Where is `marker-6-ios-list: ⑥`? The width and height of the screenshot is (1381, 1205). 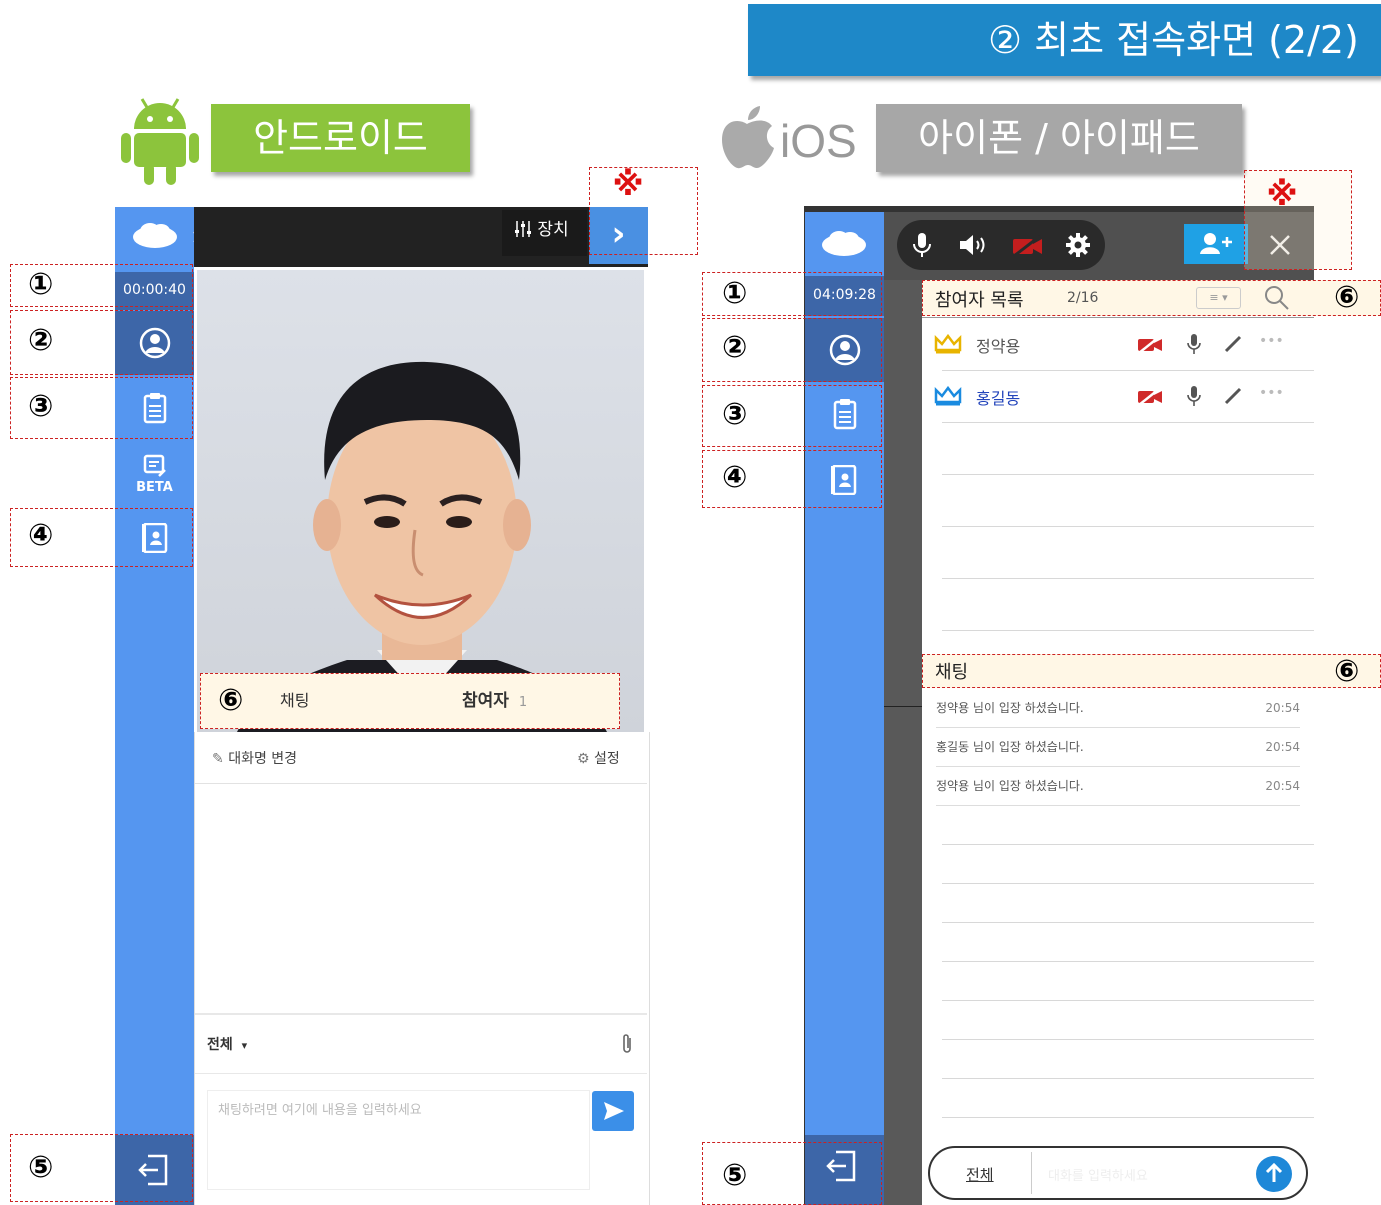 marker-6-ios-list: ⑥ is located at coordinates (1347, 297).